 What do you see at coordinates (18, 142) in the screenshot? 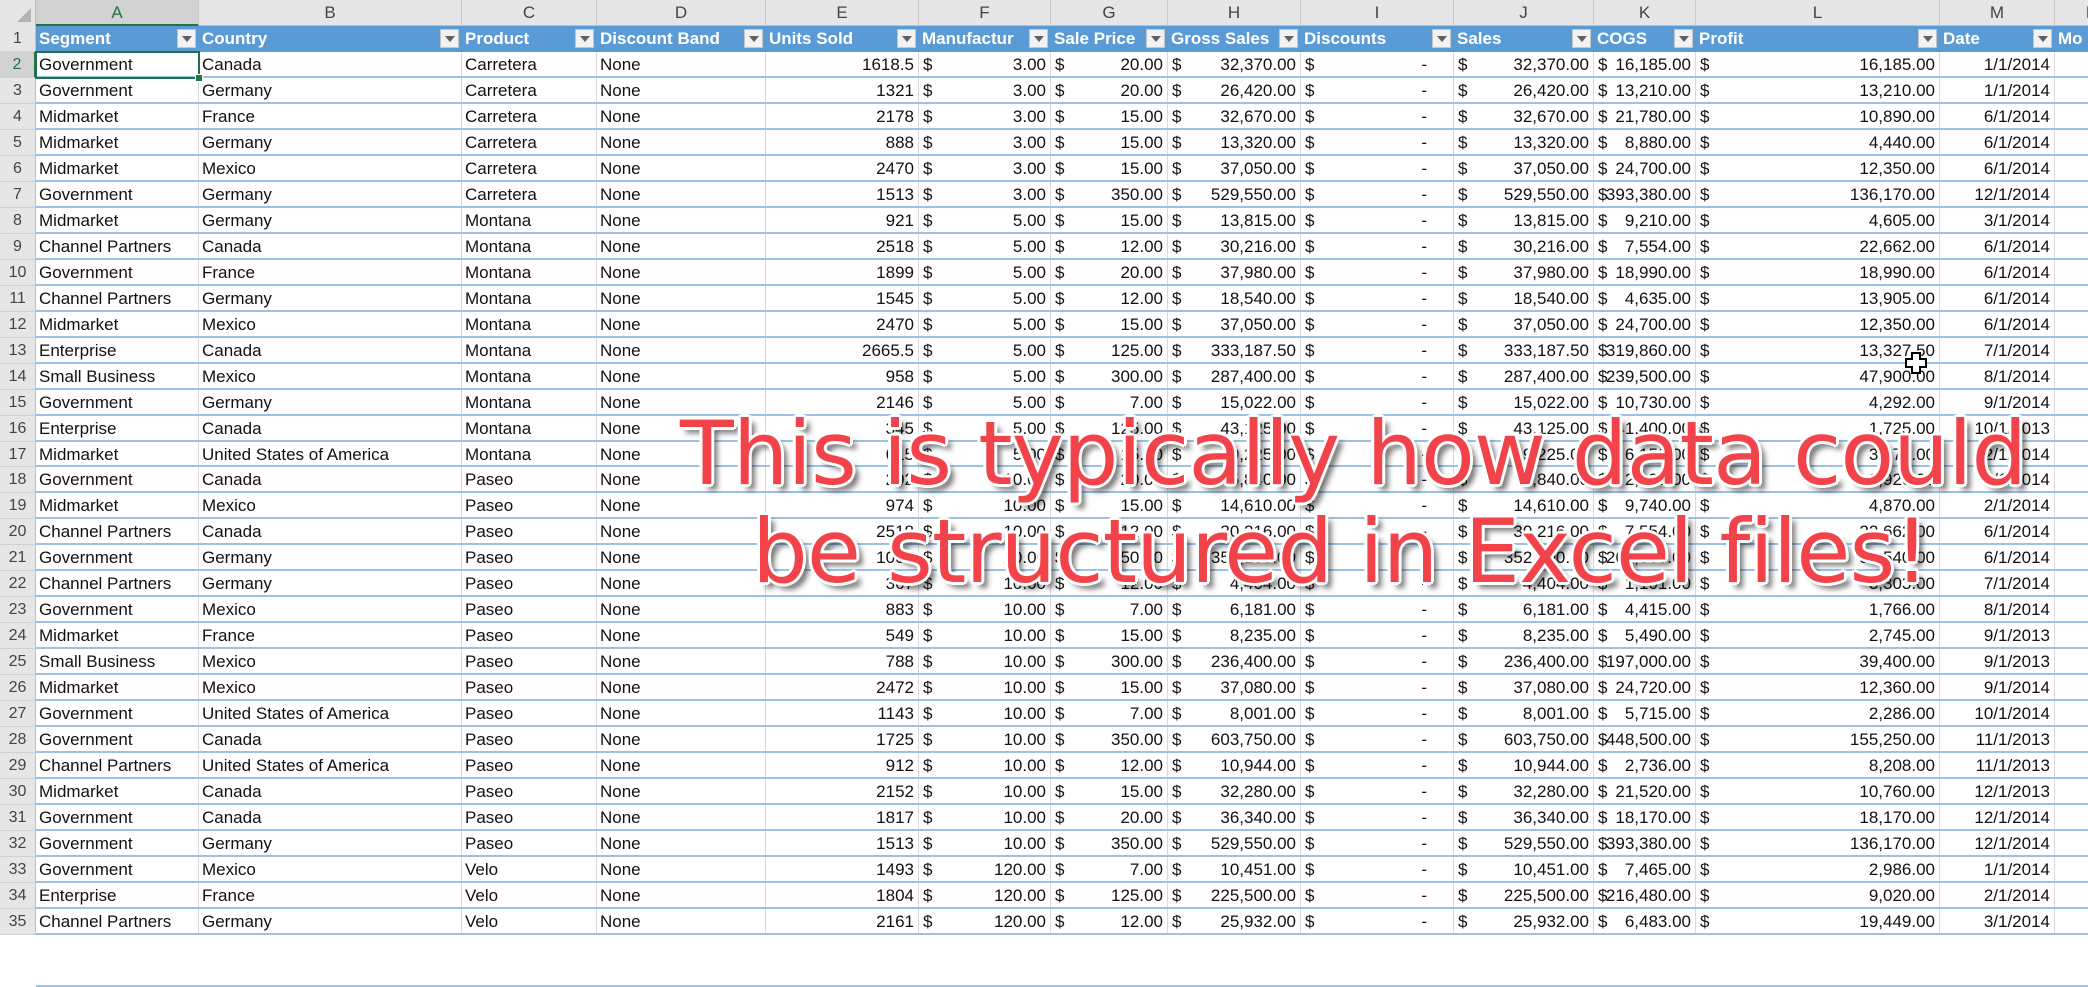
I see `row-header-5: 5` at bounding box center [18, 142].